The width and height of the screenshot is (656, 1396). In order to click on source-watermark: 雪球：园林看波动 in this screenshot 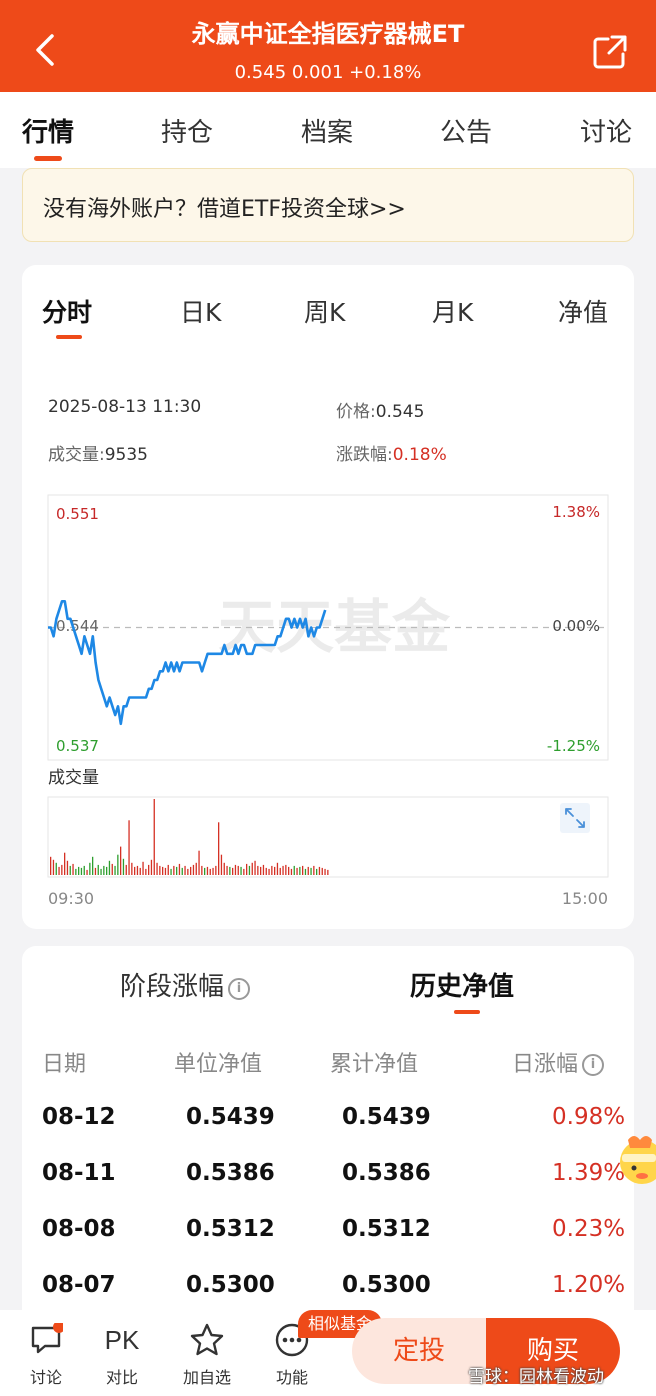, I will do `click(536, 1377)`.